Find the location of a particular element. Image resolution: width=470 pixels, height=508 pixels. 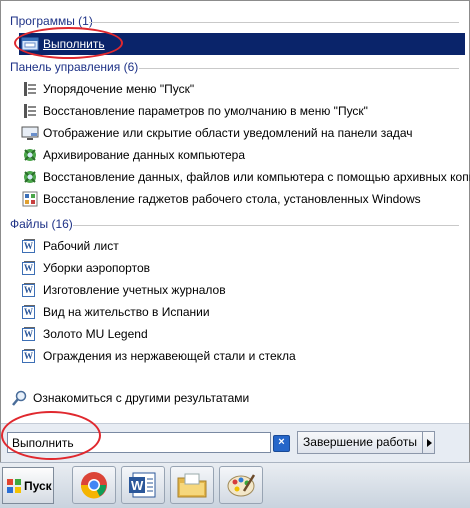

result-file: W Золото MU Legend is located at coordinates (242, 334).